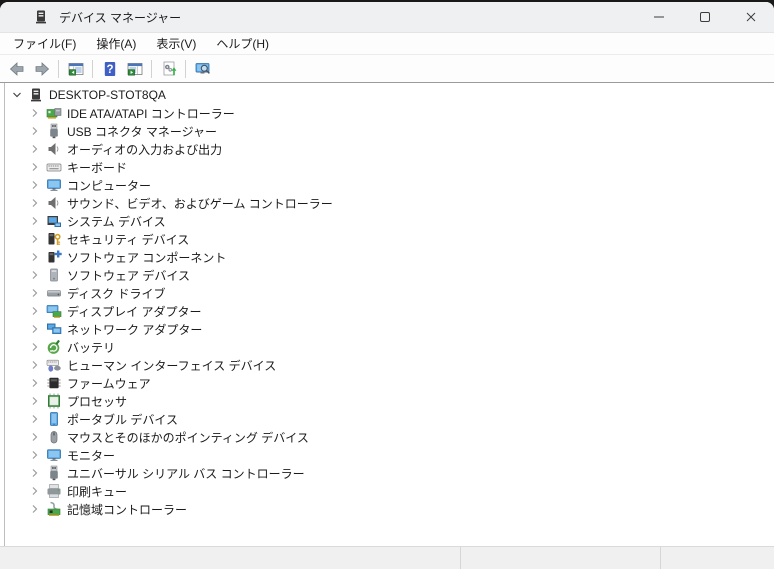  What do you see at coordinates (54, 167) in the screenshot?
I see `keyboard-icon` at bounding box center [54, 167].